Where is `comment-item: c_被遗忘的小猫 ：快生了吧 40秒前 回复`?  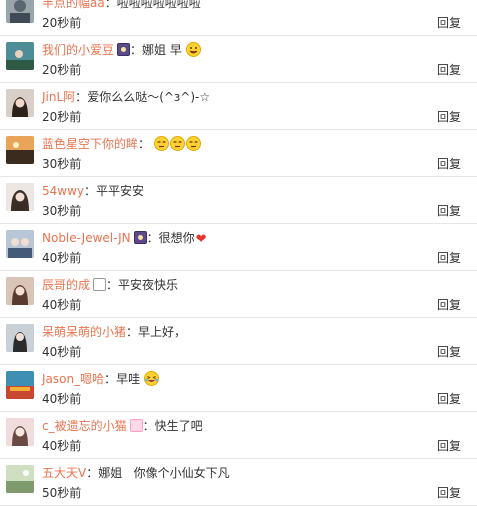
comment-item: c_被遗忘的小猫 ：快生了吧 40秒前 回复 is located at coordinates (238, 435).